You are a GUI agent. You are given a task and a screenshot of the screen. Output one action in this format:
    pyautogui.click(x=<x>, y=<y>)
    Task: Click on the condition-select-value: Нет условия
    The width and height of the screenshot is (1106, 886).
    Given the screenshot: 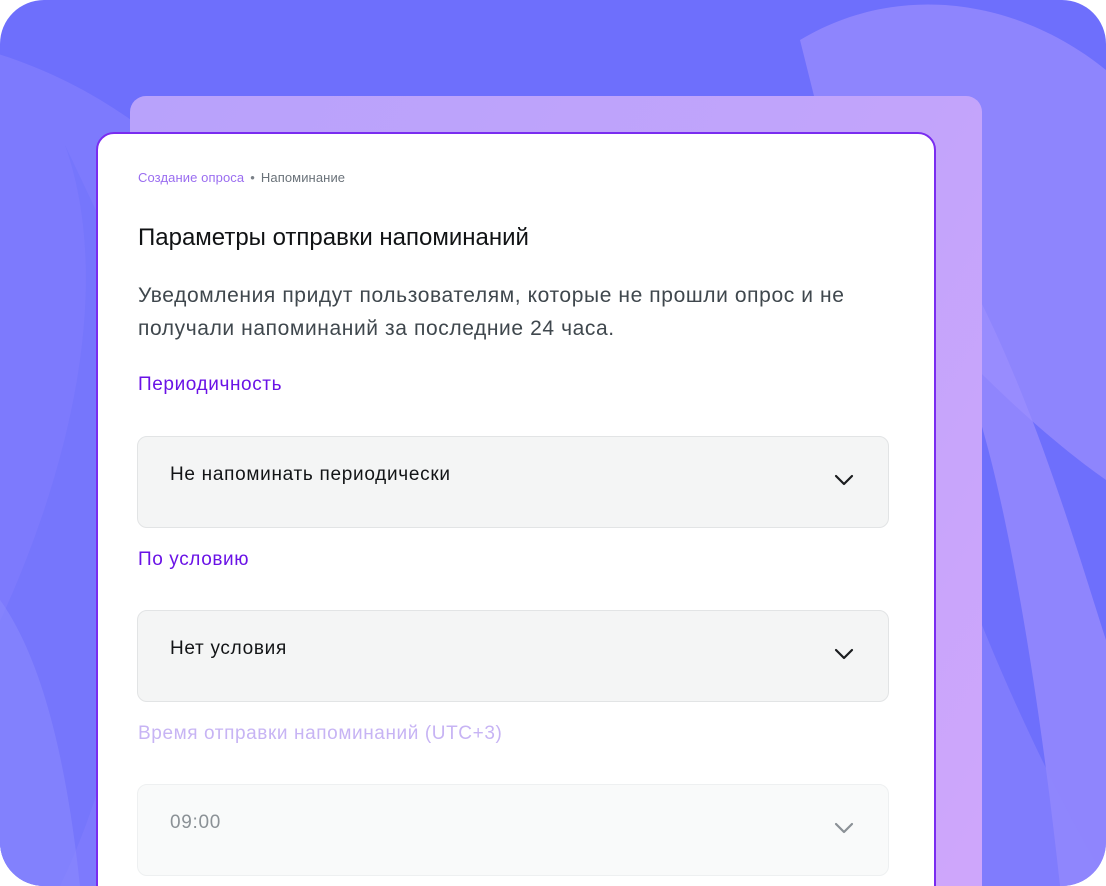 What is the action you would take?
    pyautogui.click(x=228, y=648)
    